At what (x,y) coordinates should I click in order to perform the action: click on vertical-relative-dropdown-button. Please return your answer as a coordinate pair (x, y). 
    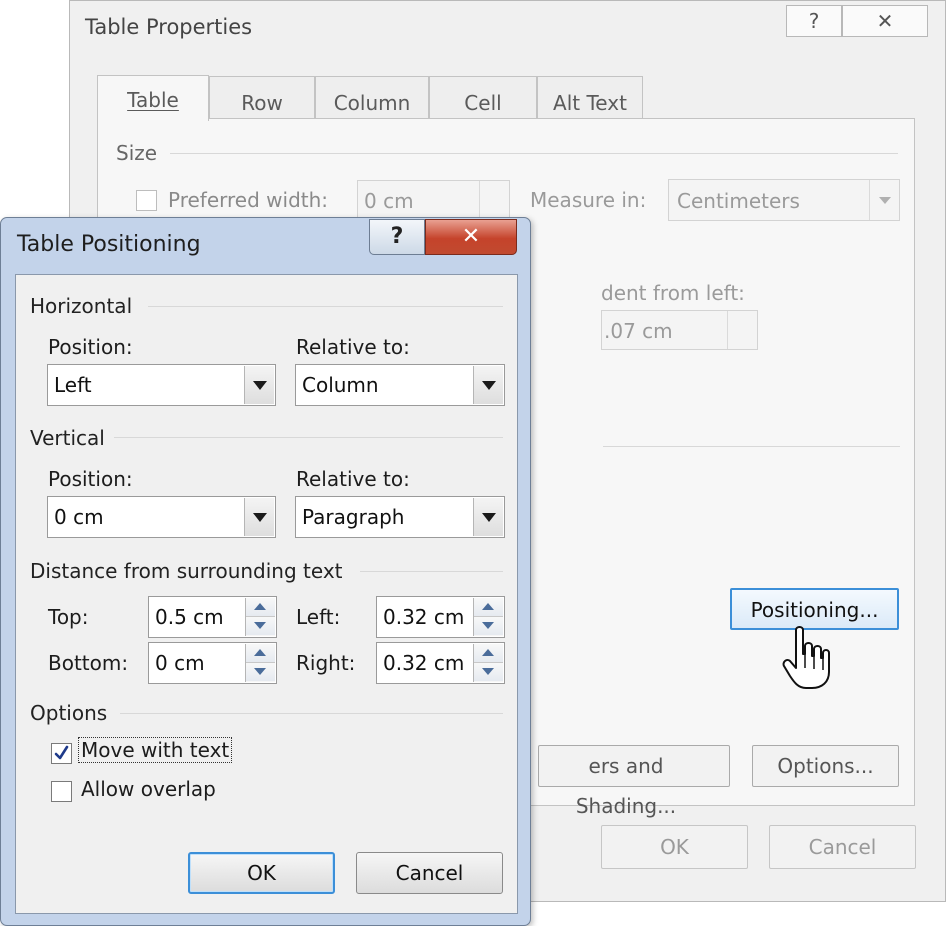
    Looking at the image, I should click on (488, 517).